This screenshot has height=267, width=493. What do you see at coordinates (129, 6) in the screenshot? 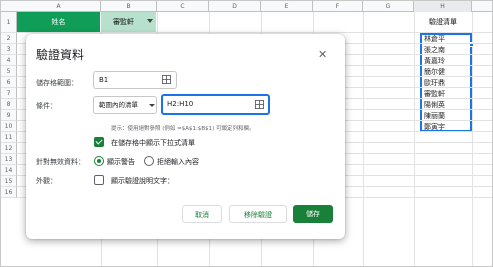
I see `column-header-b: B` at bounding box center [129, 6].